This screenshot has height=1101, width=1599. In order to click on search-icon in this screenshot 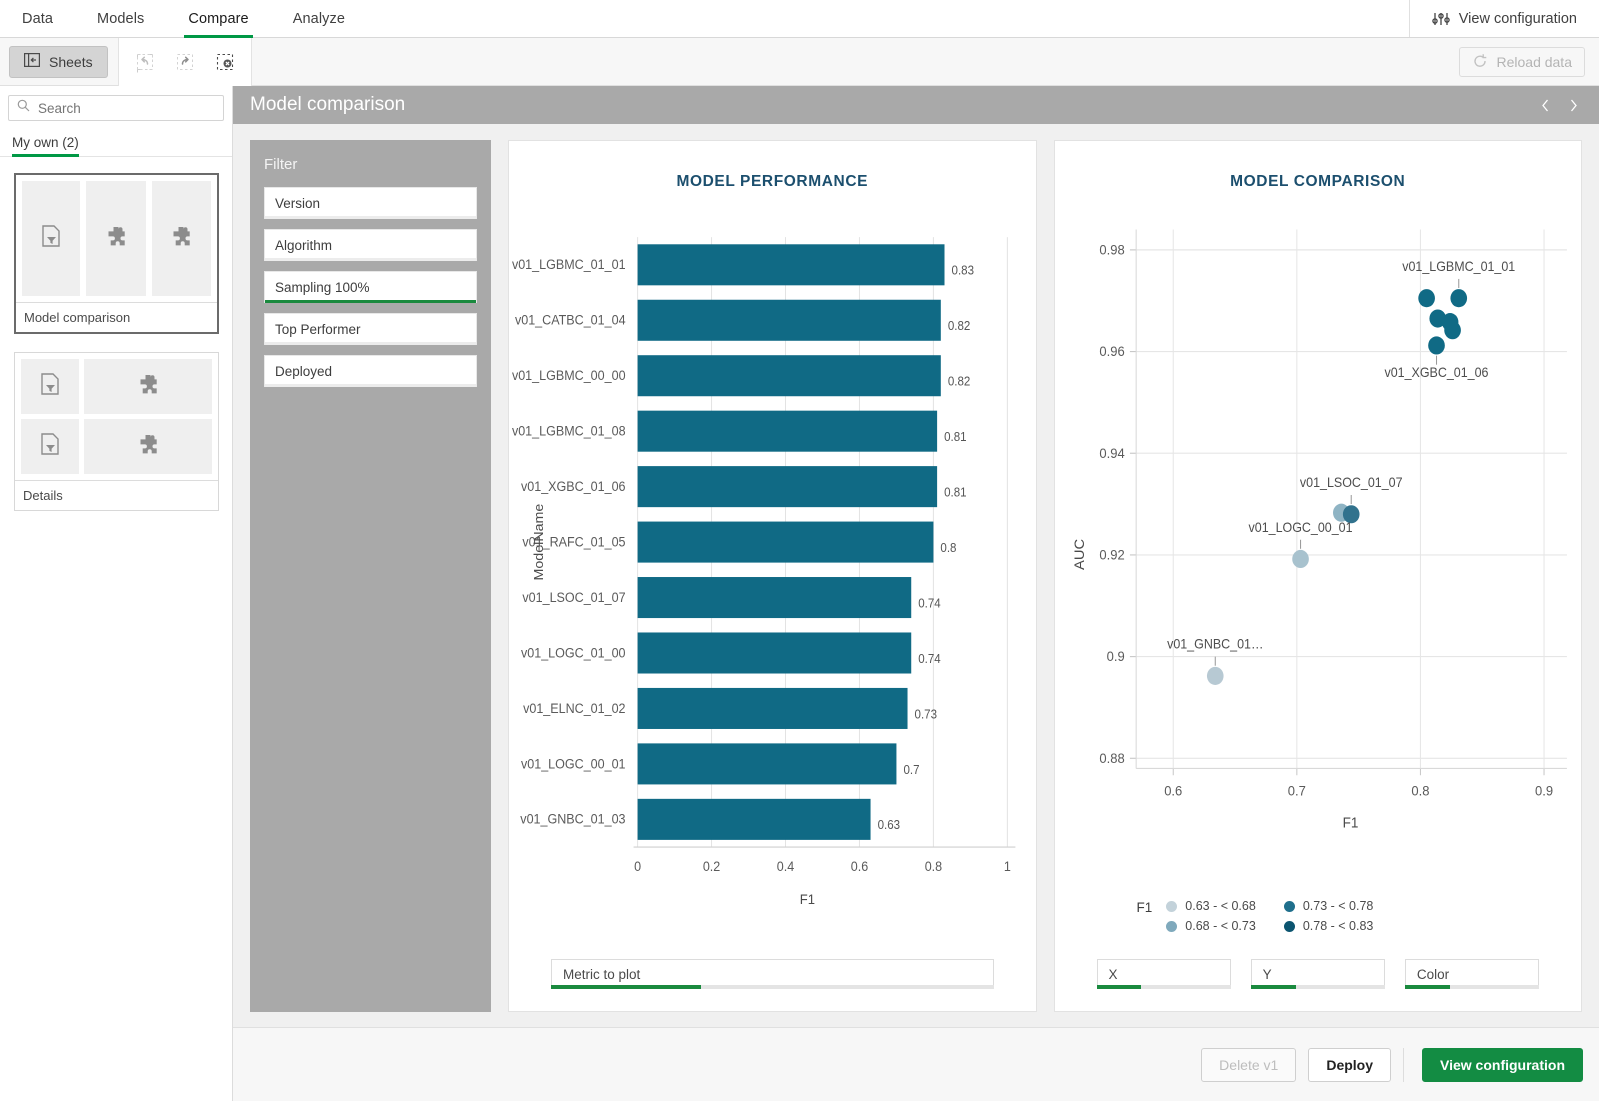, I will do `click(23, 108)`.